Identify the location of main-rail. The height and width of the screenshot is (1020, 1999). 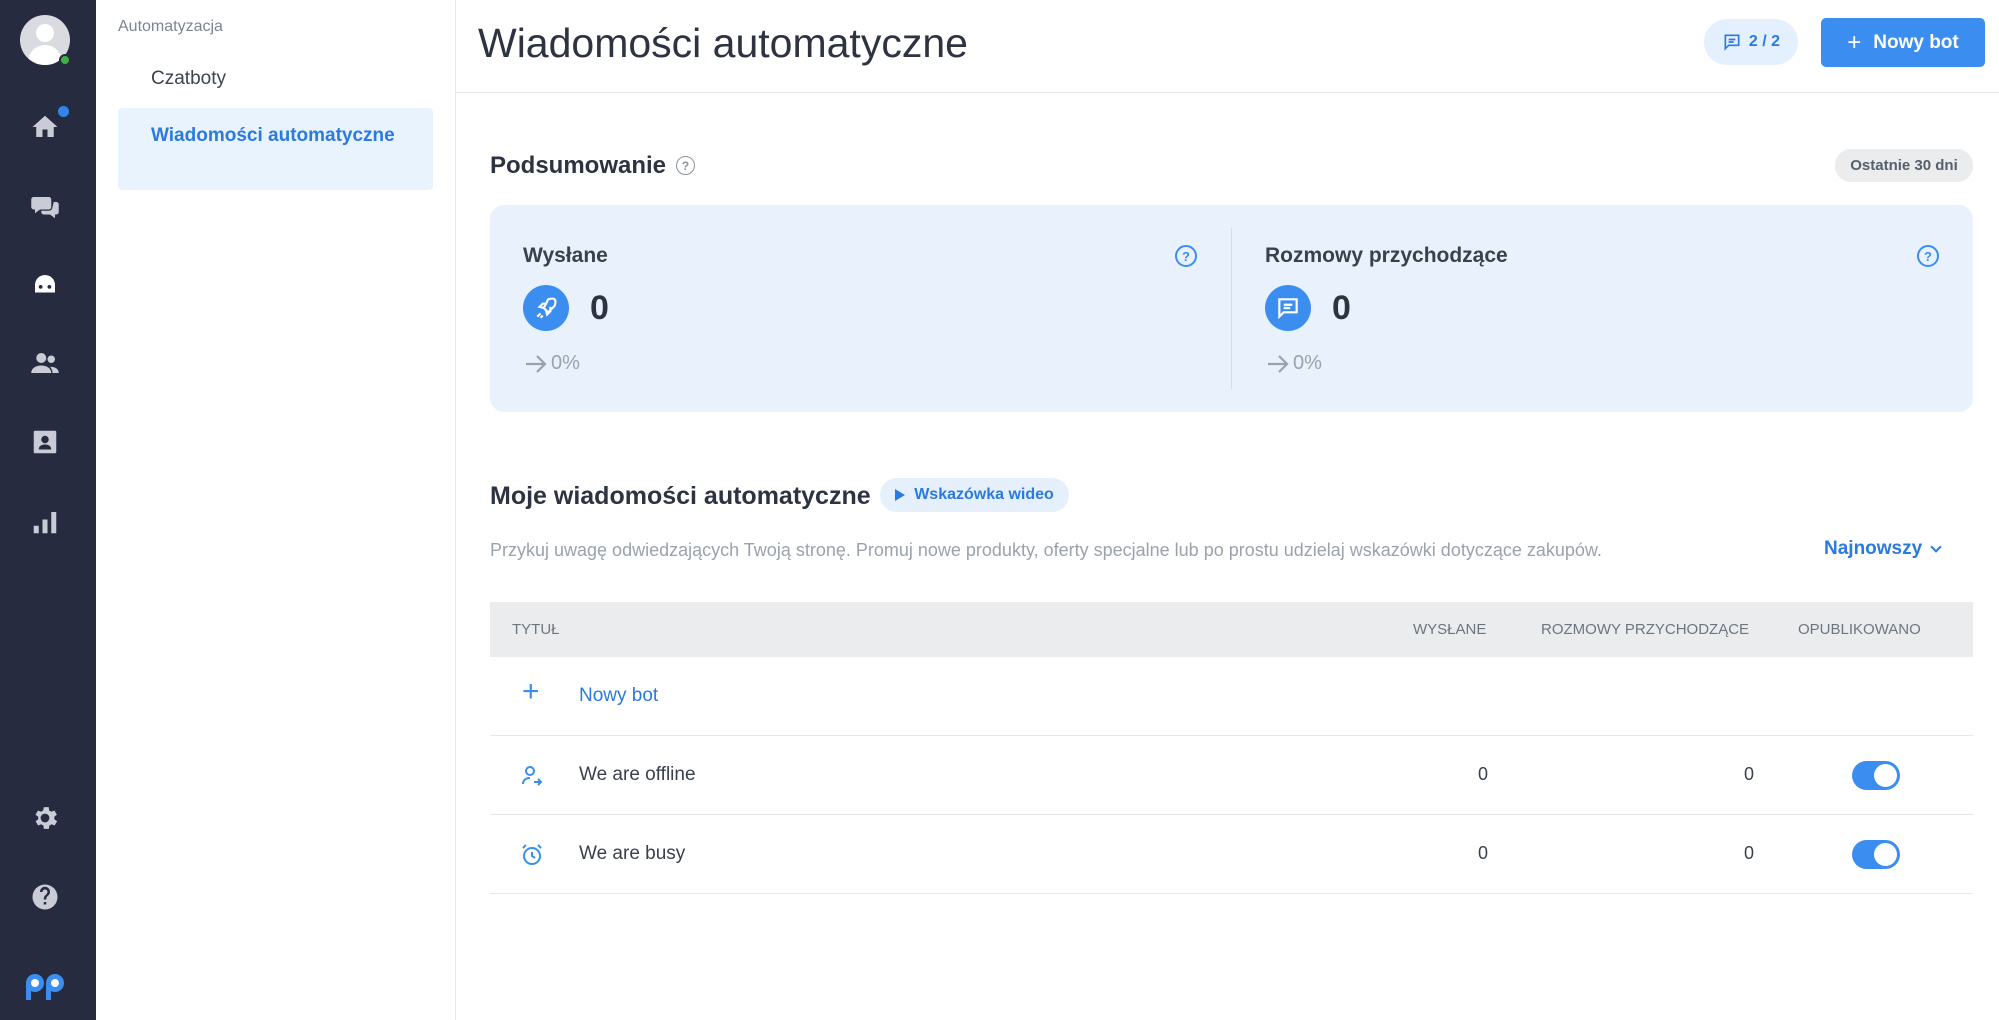
(48, 510).